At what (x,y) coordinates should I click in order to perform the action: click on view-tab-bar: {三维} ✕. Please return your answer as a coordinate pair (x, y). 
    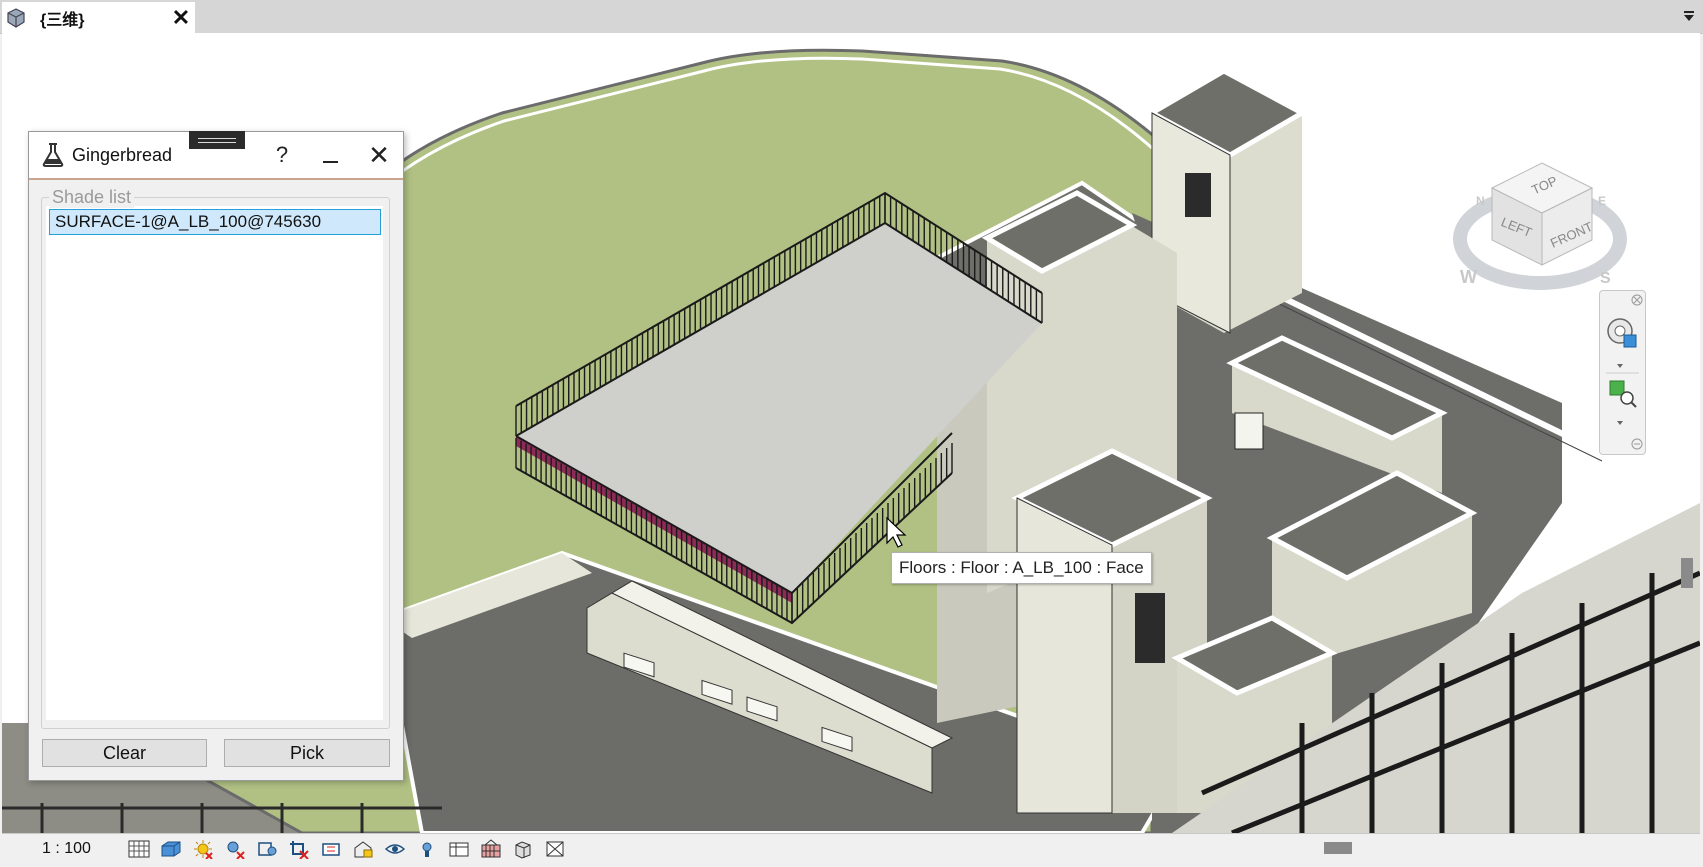
    Looking at the image, I should click on (851, 17).